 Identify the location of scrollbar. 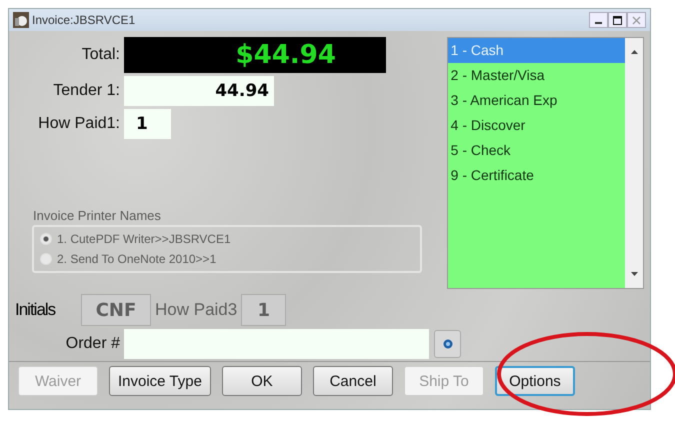
(634, 163).